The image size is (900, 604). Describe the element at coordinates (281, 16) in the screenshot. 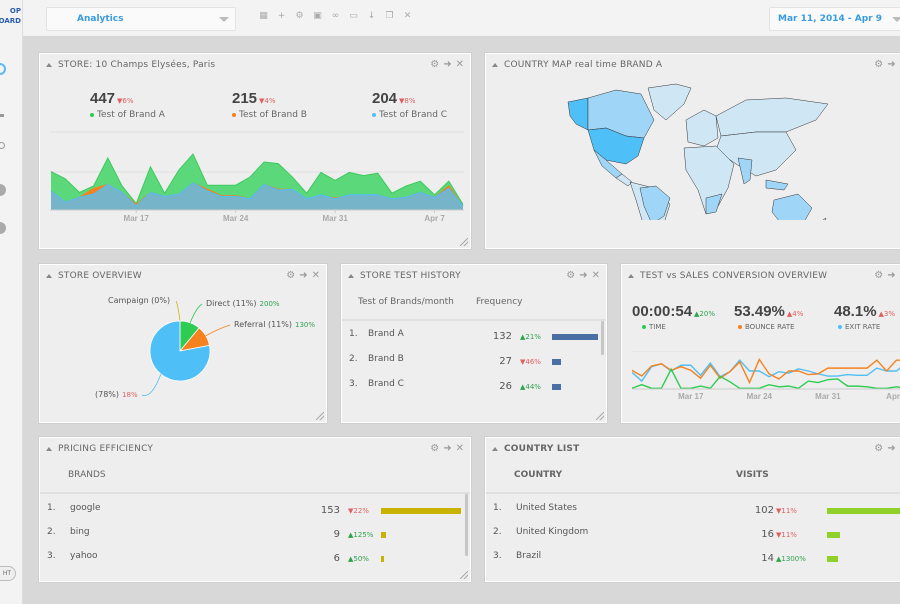

I see `plus-icon: +` at that location.